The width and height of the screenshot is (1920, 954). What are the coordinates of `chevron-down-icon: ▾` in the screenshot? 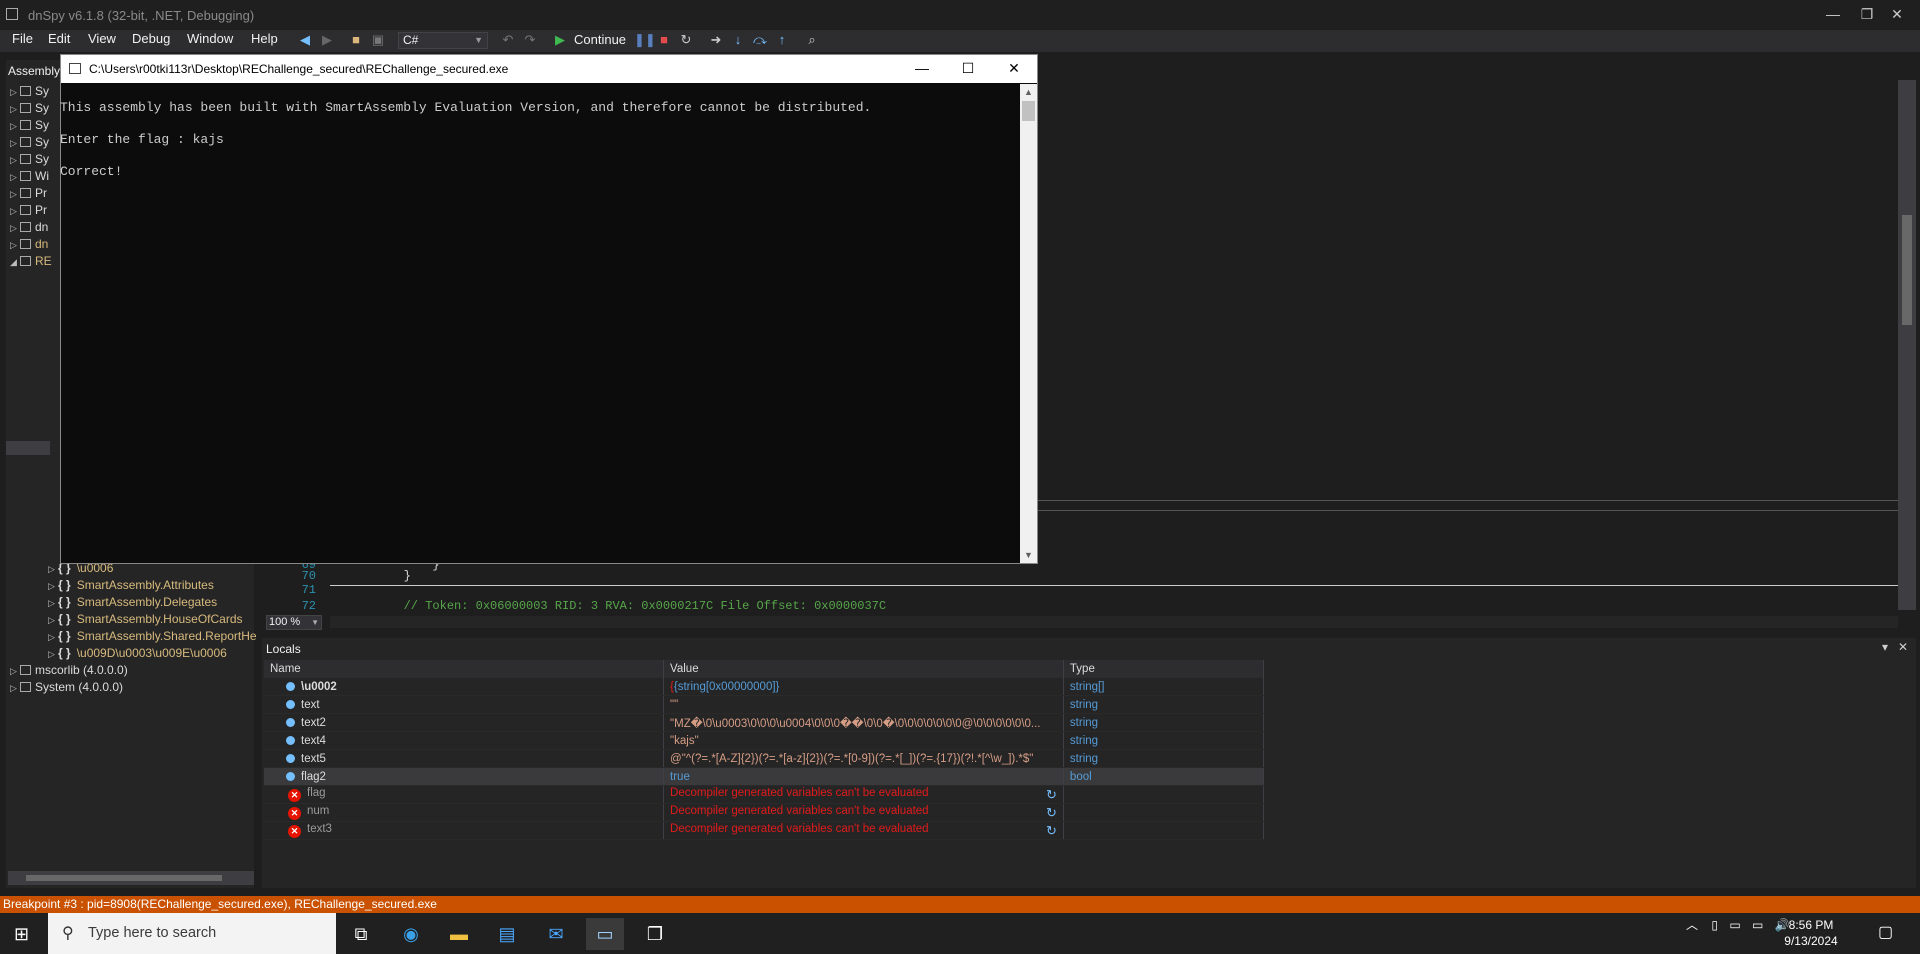 It's located at (1885, 647).